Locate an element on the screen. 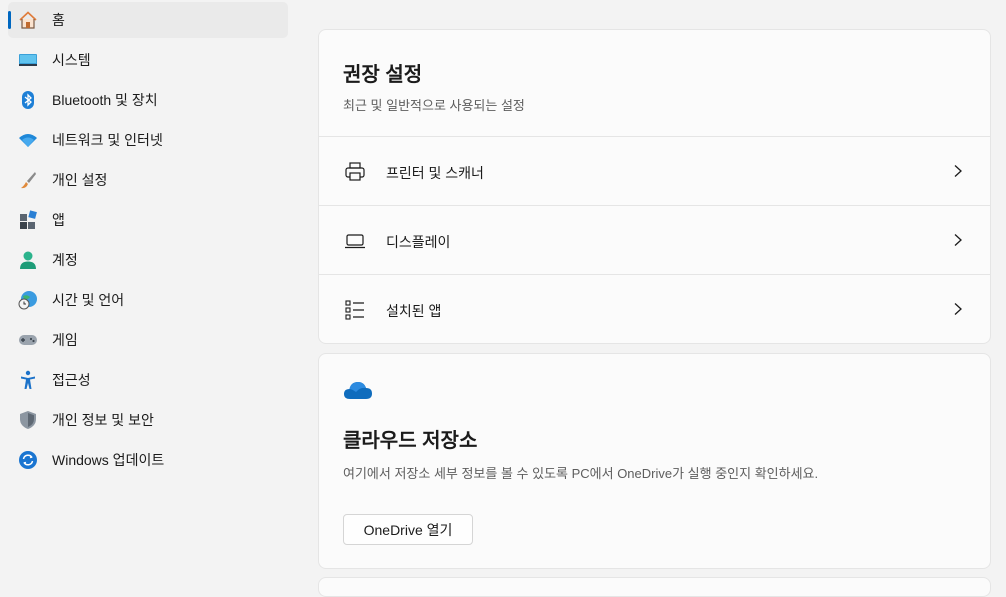 This screenshot has height=597, width=1006. person-icon is located at coordinates (28, 260).